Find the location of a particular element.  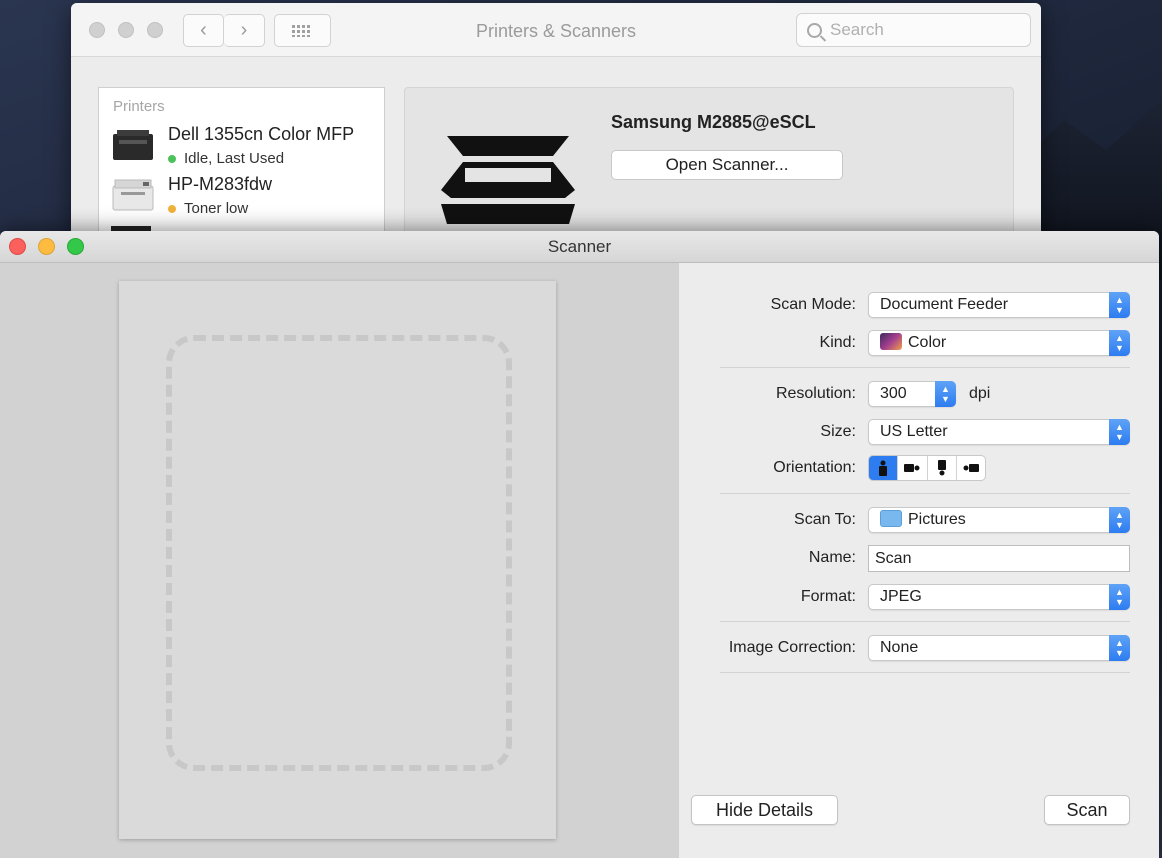

orientation-segmented-control is located at coordinates (927, 468).